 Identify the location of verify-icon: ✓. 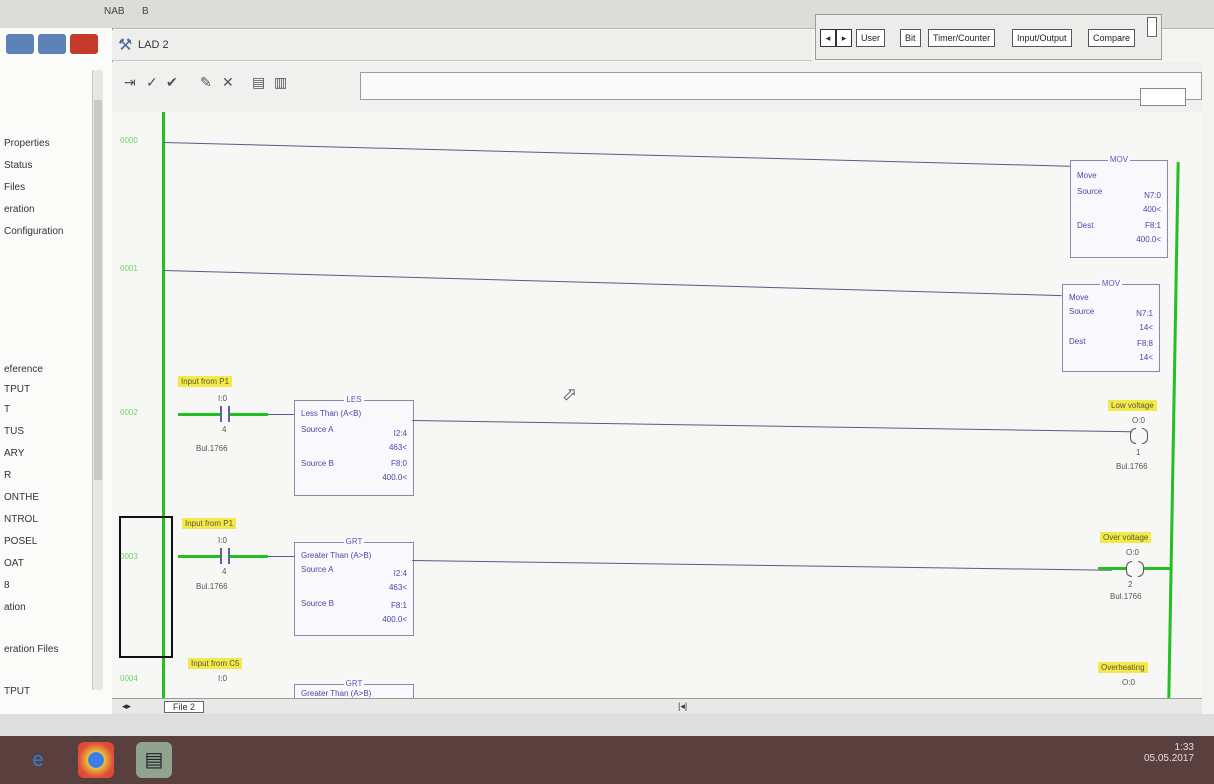
(152, 82).